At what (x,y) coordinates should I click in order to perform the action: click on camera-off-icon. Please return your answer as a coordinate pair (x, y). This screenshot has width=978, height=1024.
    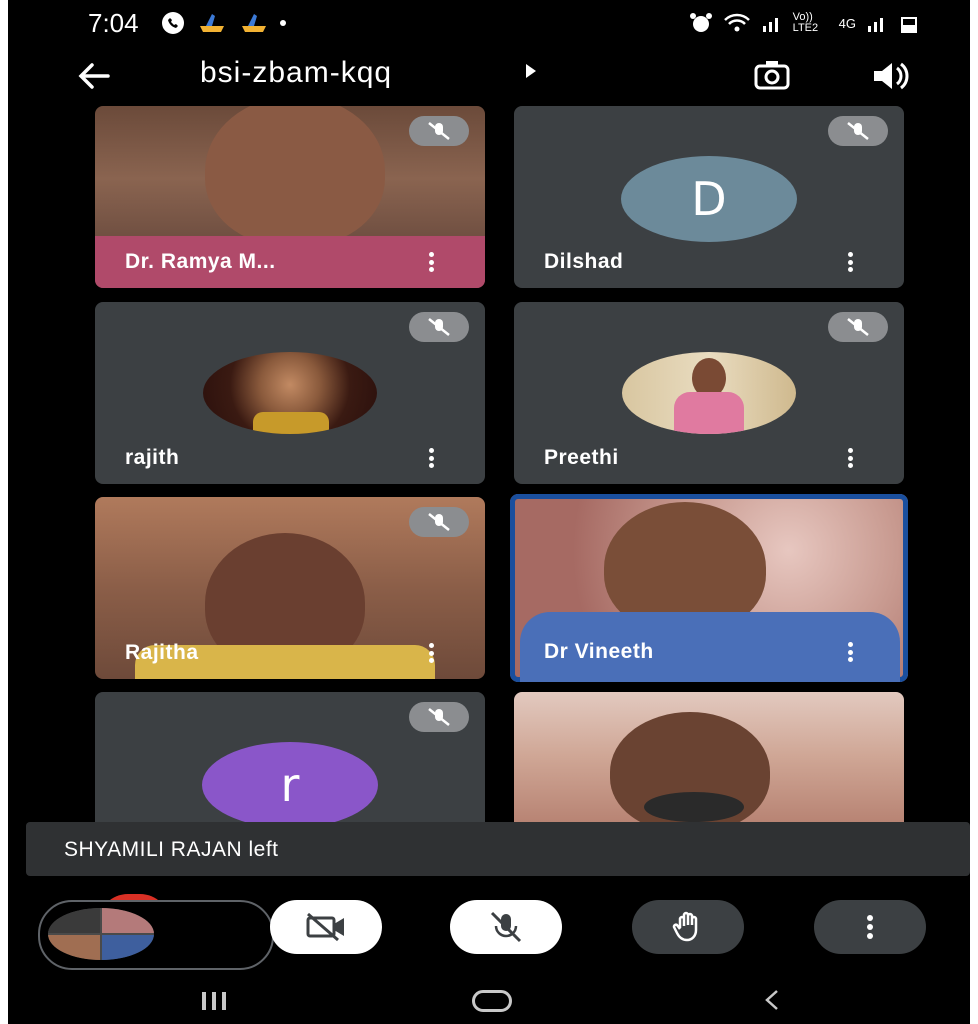
    Looking at the image, I should click on (325, 927).